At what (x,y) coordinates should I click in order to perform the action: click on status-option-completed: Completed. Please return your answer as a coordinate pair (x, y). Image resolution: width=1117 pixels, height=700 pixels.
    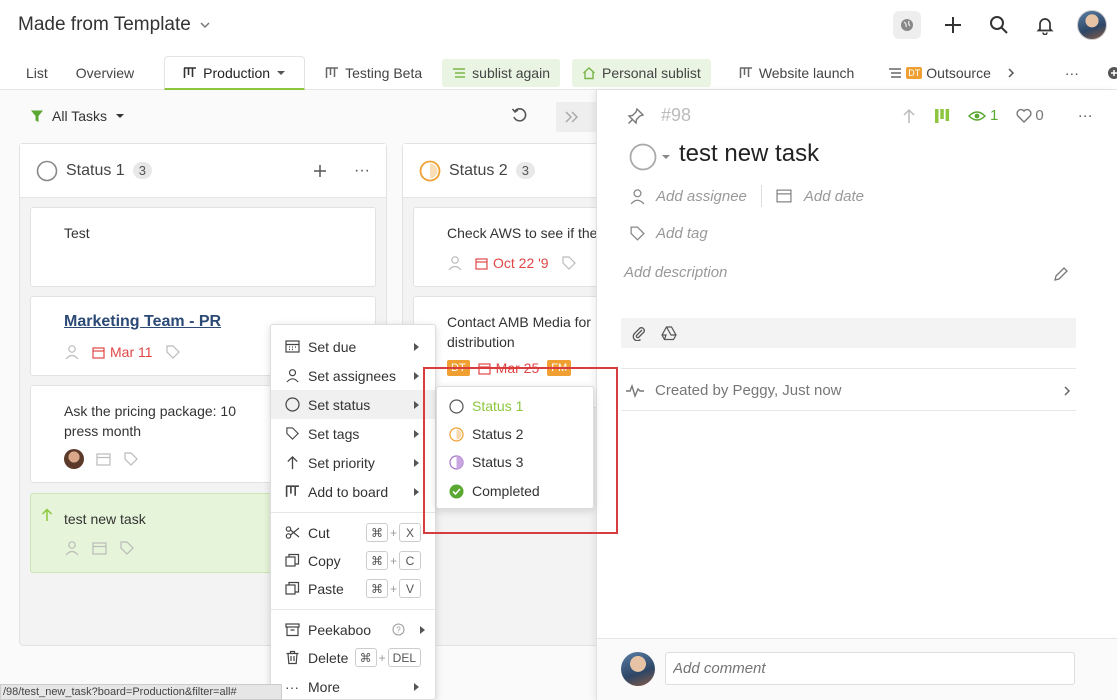
    Looking at the image, I should click on (494, 491).